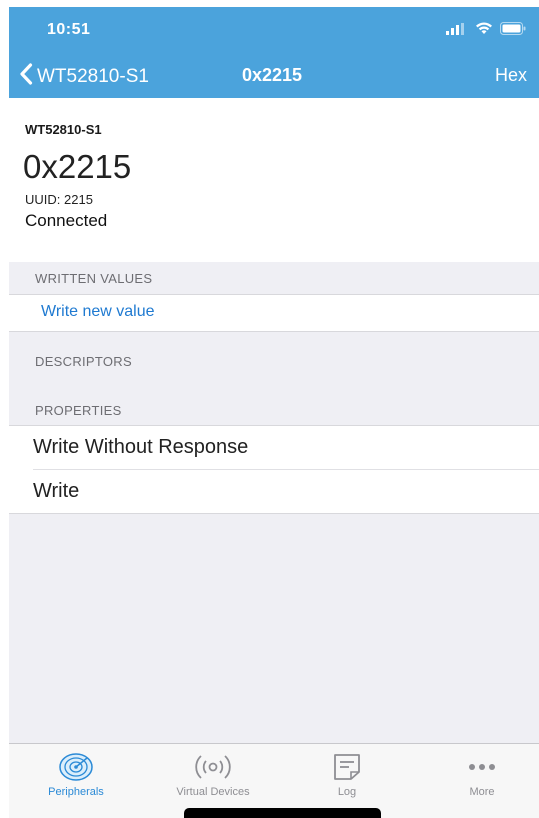  I want to click on tab-log: Log, so click(347, 780).